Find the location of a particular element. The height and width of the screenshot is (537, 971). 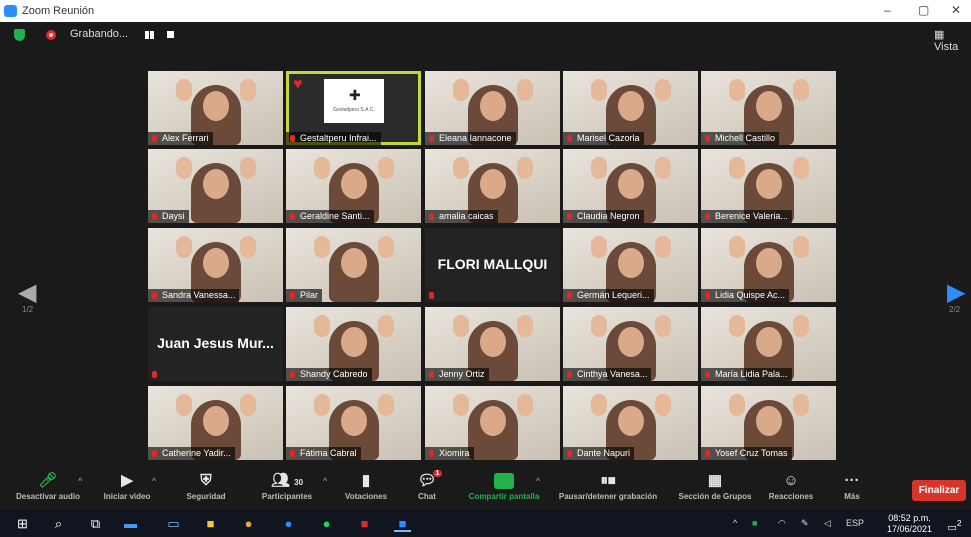

reactions-label: Reacciones is located at coordinates (791, 496).